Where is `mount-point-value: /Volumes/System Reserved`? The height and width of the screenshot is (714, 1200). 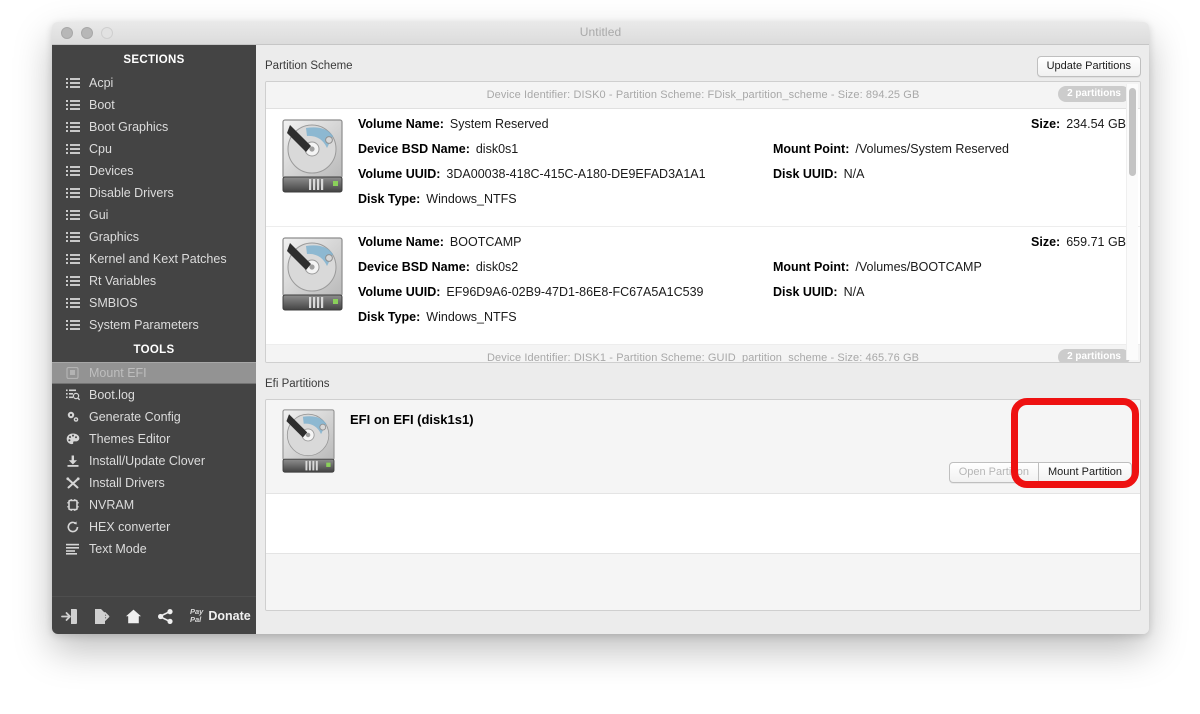
mount-point-value: /Volumes/System Reserved is located at coordinates (932, 149).